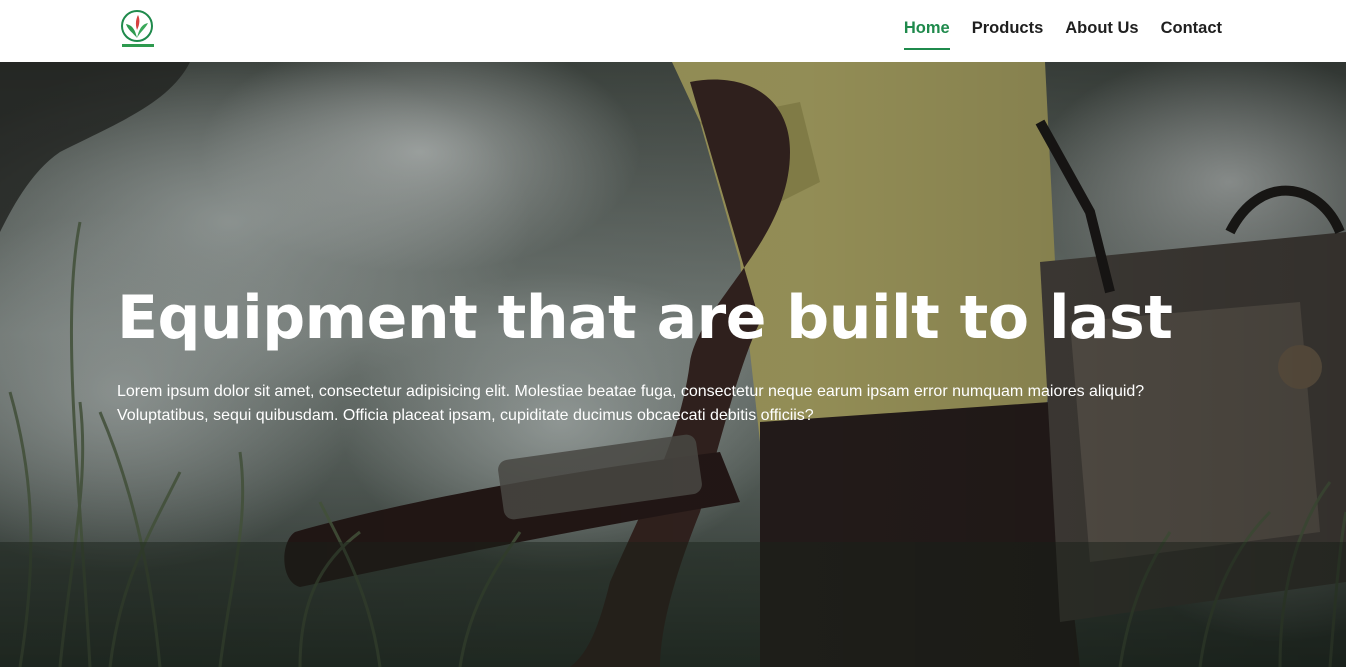  I want to click on nav-link-home: Home, so click(926, 34).